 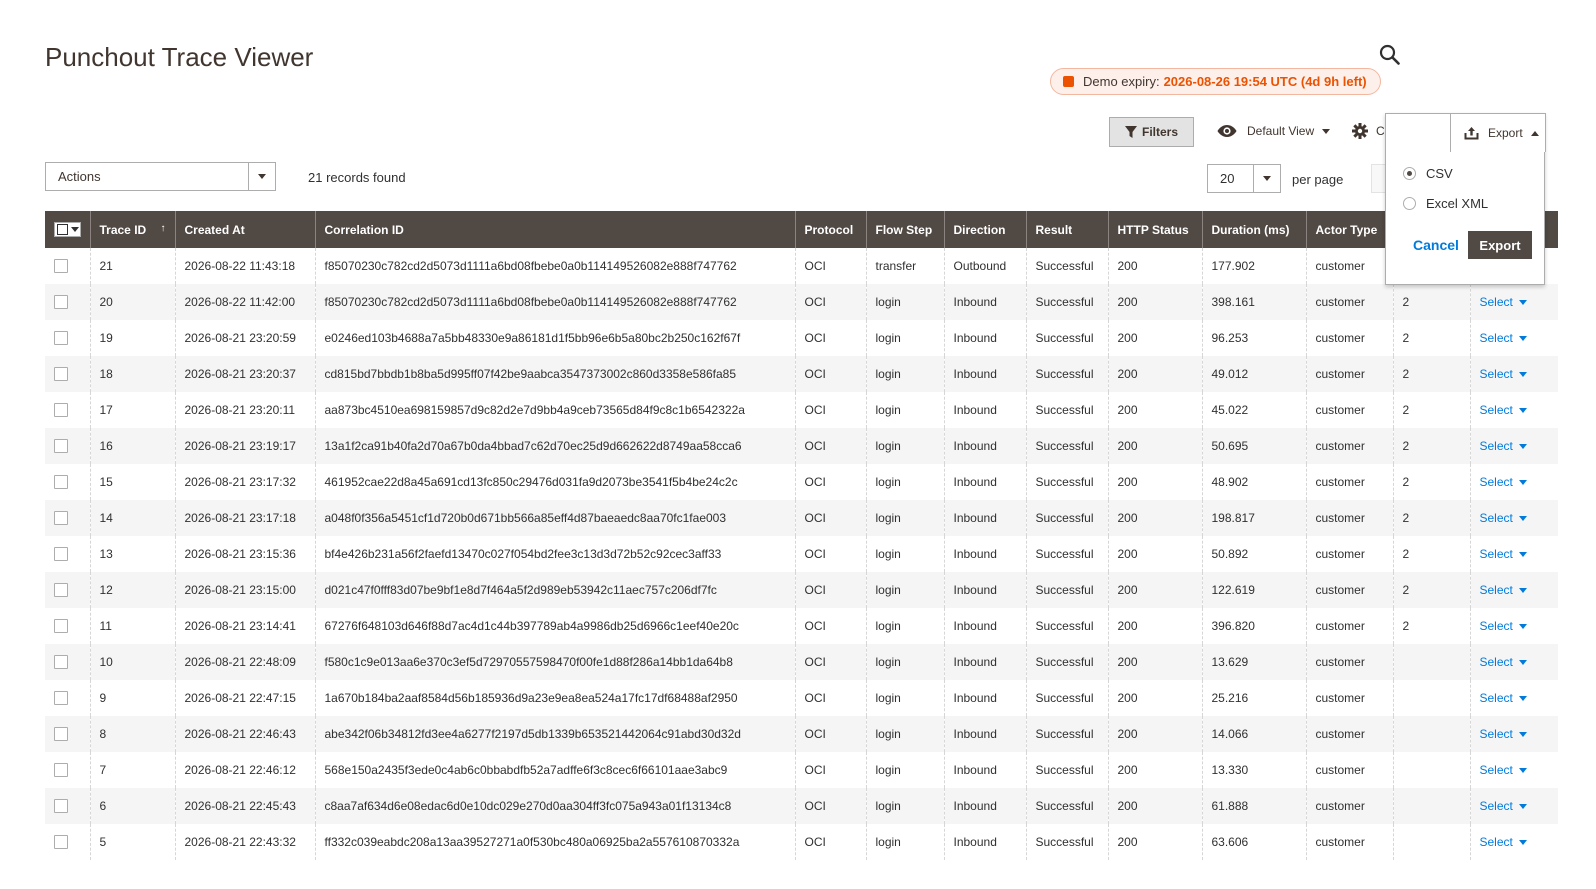 What do you see at coordinates (1500, 245) in the screenshot?
I see `export-submit-button: Export` at bounding box center [1500, 245].